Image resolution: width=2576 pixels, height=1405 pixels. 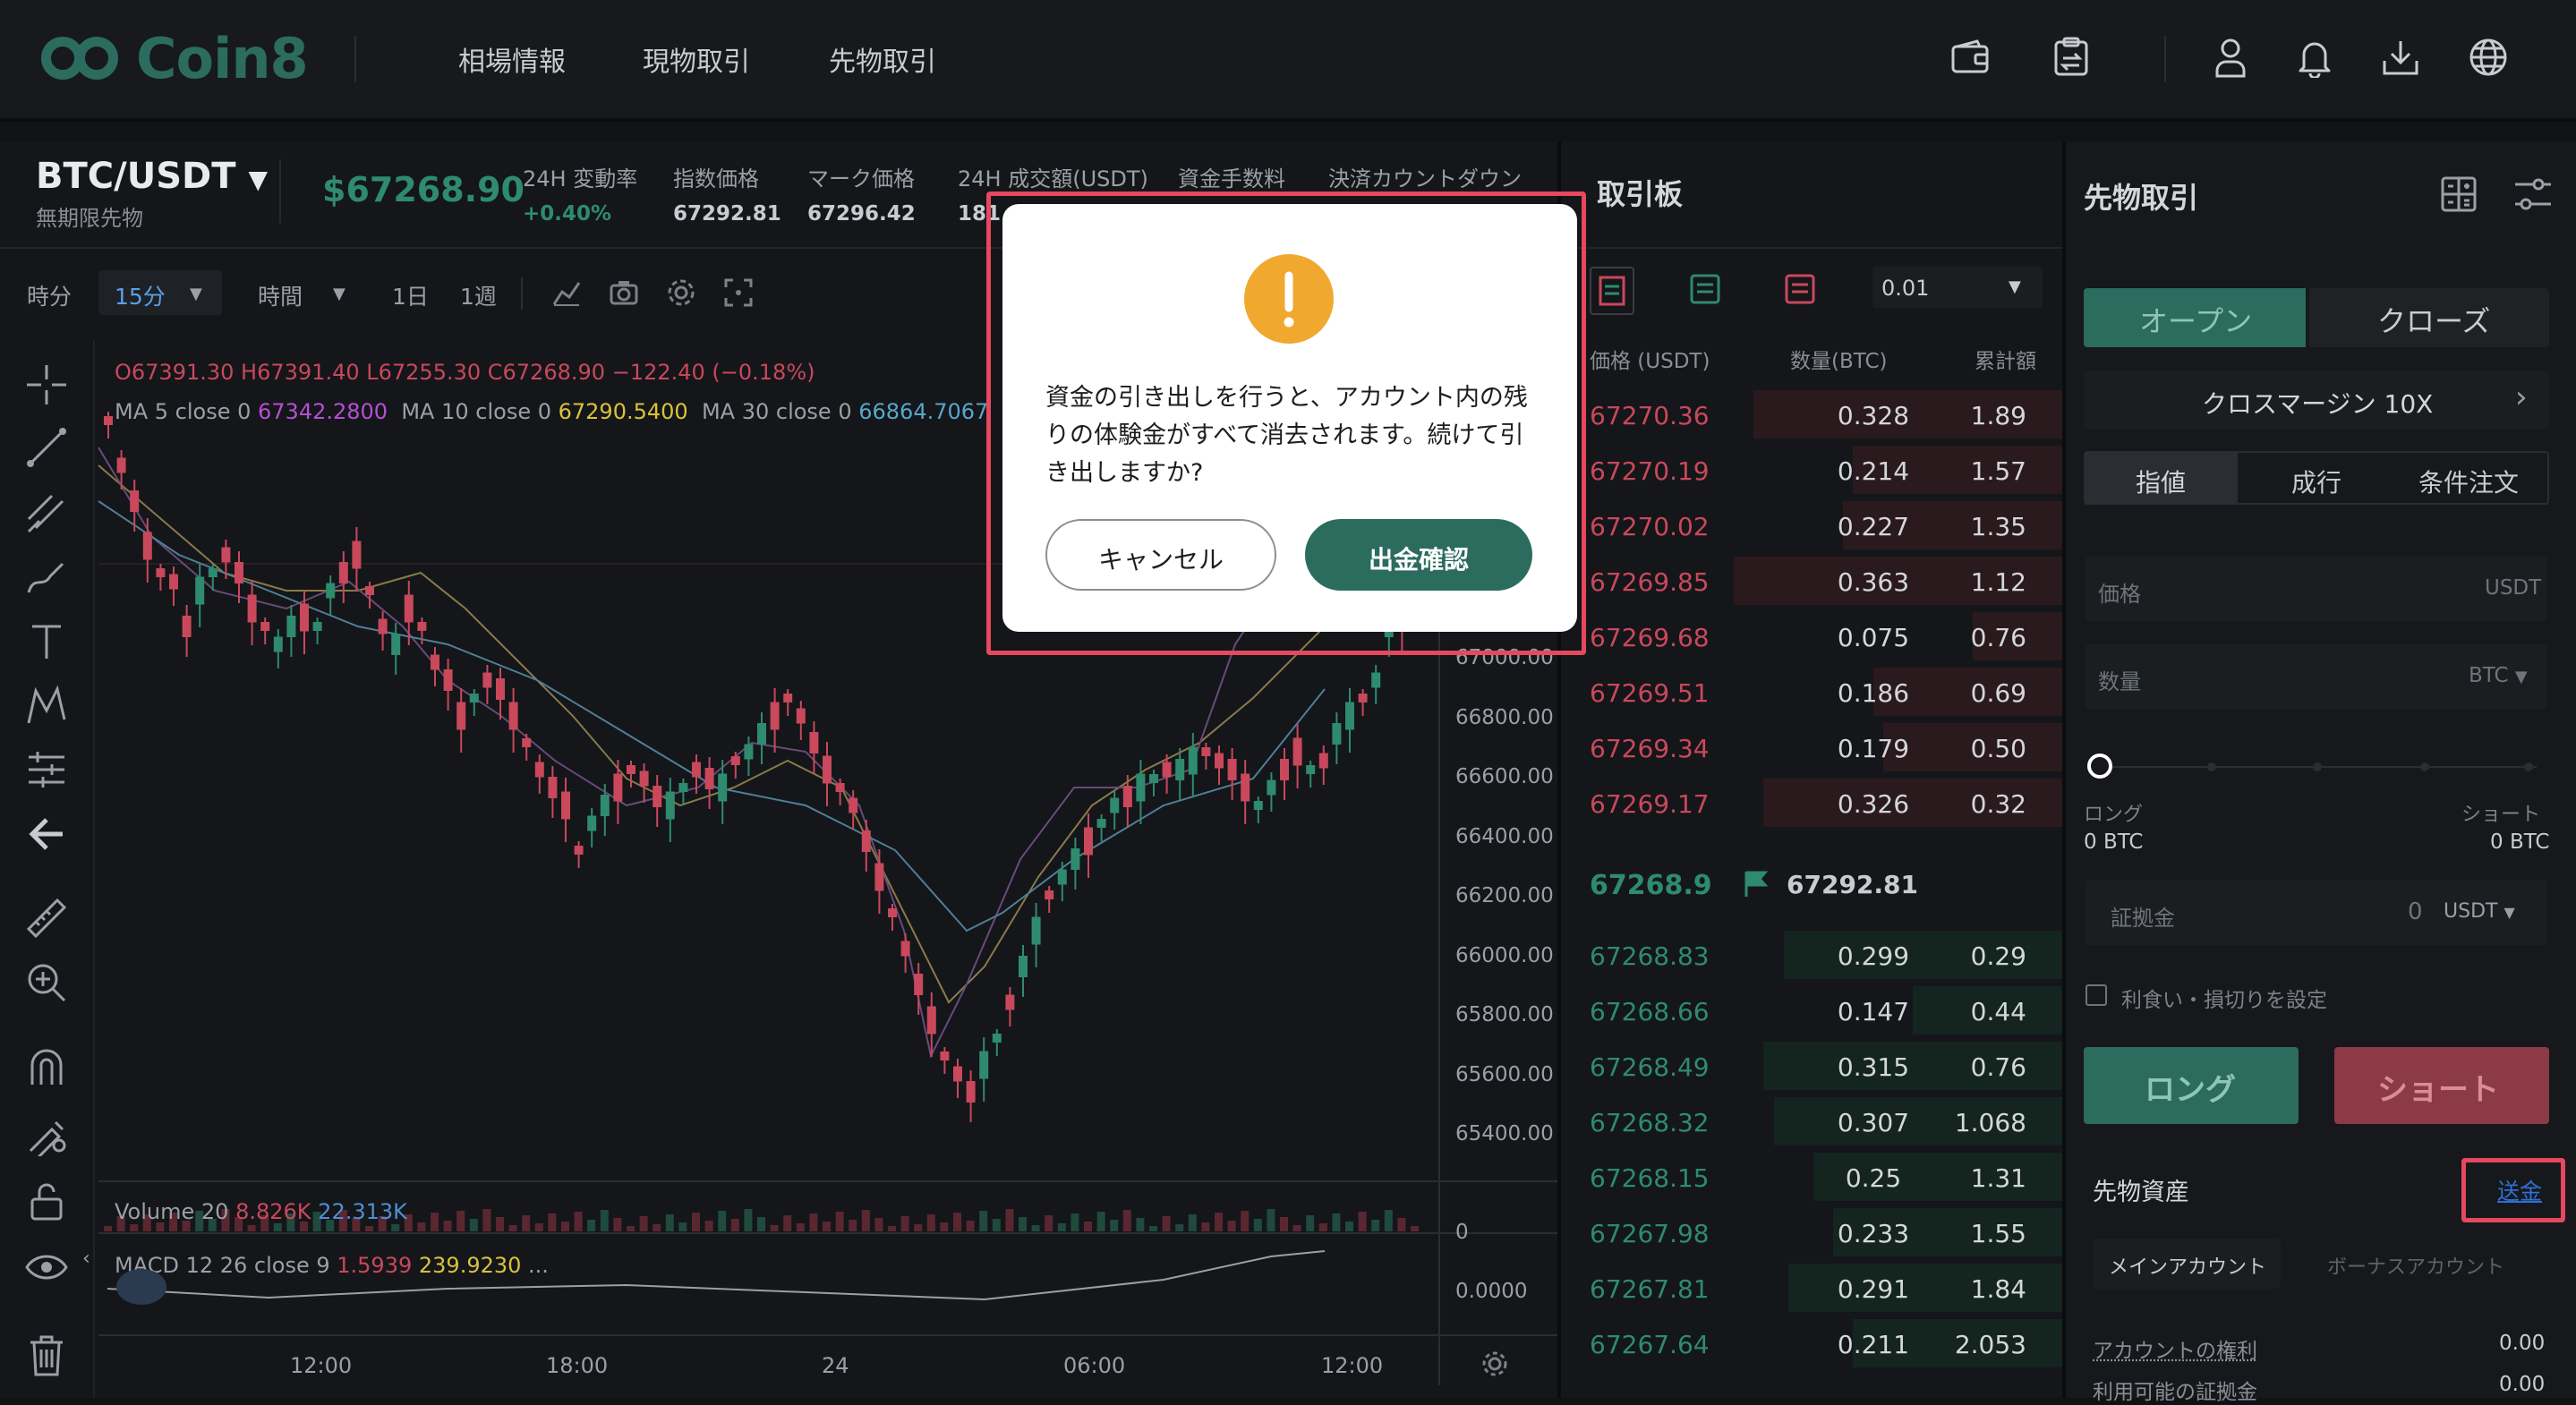 I want to click on cancel-button-label: キャンセル, so click(x=1160, y=560).